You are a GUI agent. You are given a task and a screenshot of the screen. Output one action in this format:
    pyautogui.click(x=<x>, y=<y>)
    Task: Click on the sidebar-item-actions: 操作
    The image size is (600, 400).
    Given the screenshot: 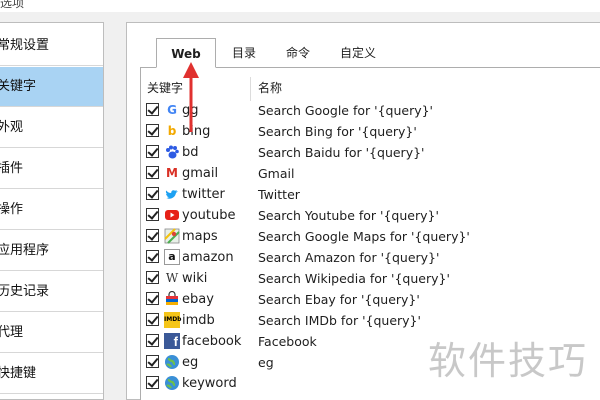 What is the action you would take?
    pyautogui.click(x=51, y=210)
    